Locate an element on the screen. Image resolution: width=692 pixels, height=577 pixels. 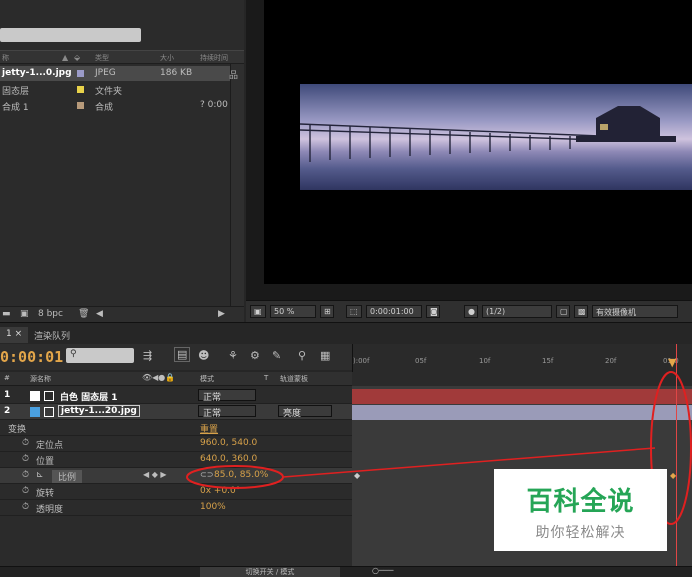
timeline-footer: 切换开关 / 模式 ○─── is located at coordinates (346, 571).